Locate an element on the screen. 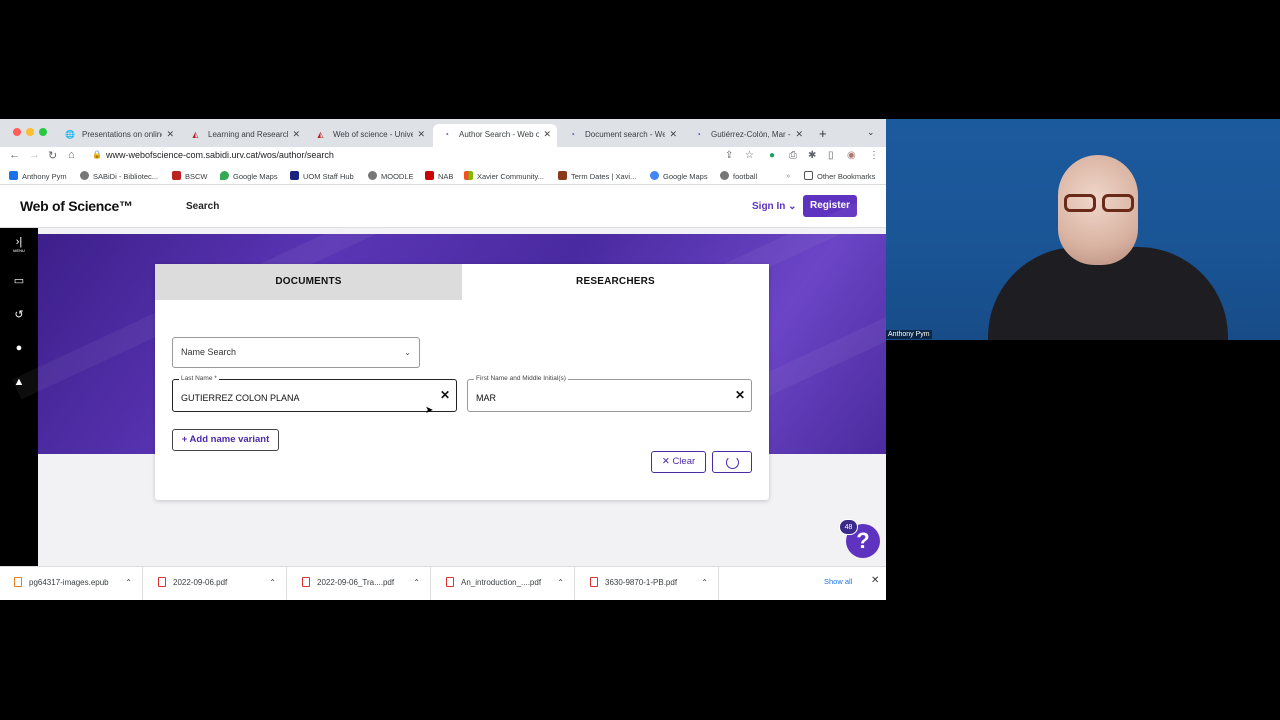 The height and width of the screenshot is (720, 1280). minimize-window-button is located at coordinates (30, 132).